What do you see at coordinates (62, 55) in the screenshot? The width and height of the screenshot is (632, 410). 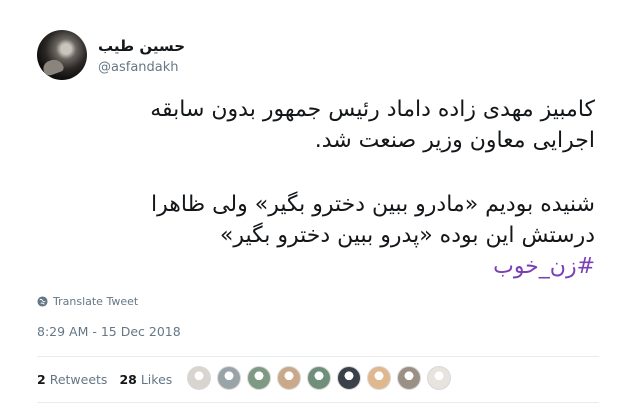 I see `author-avatar` at bounding box center [62, 55].